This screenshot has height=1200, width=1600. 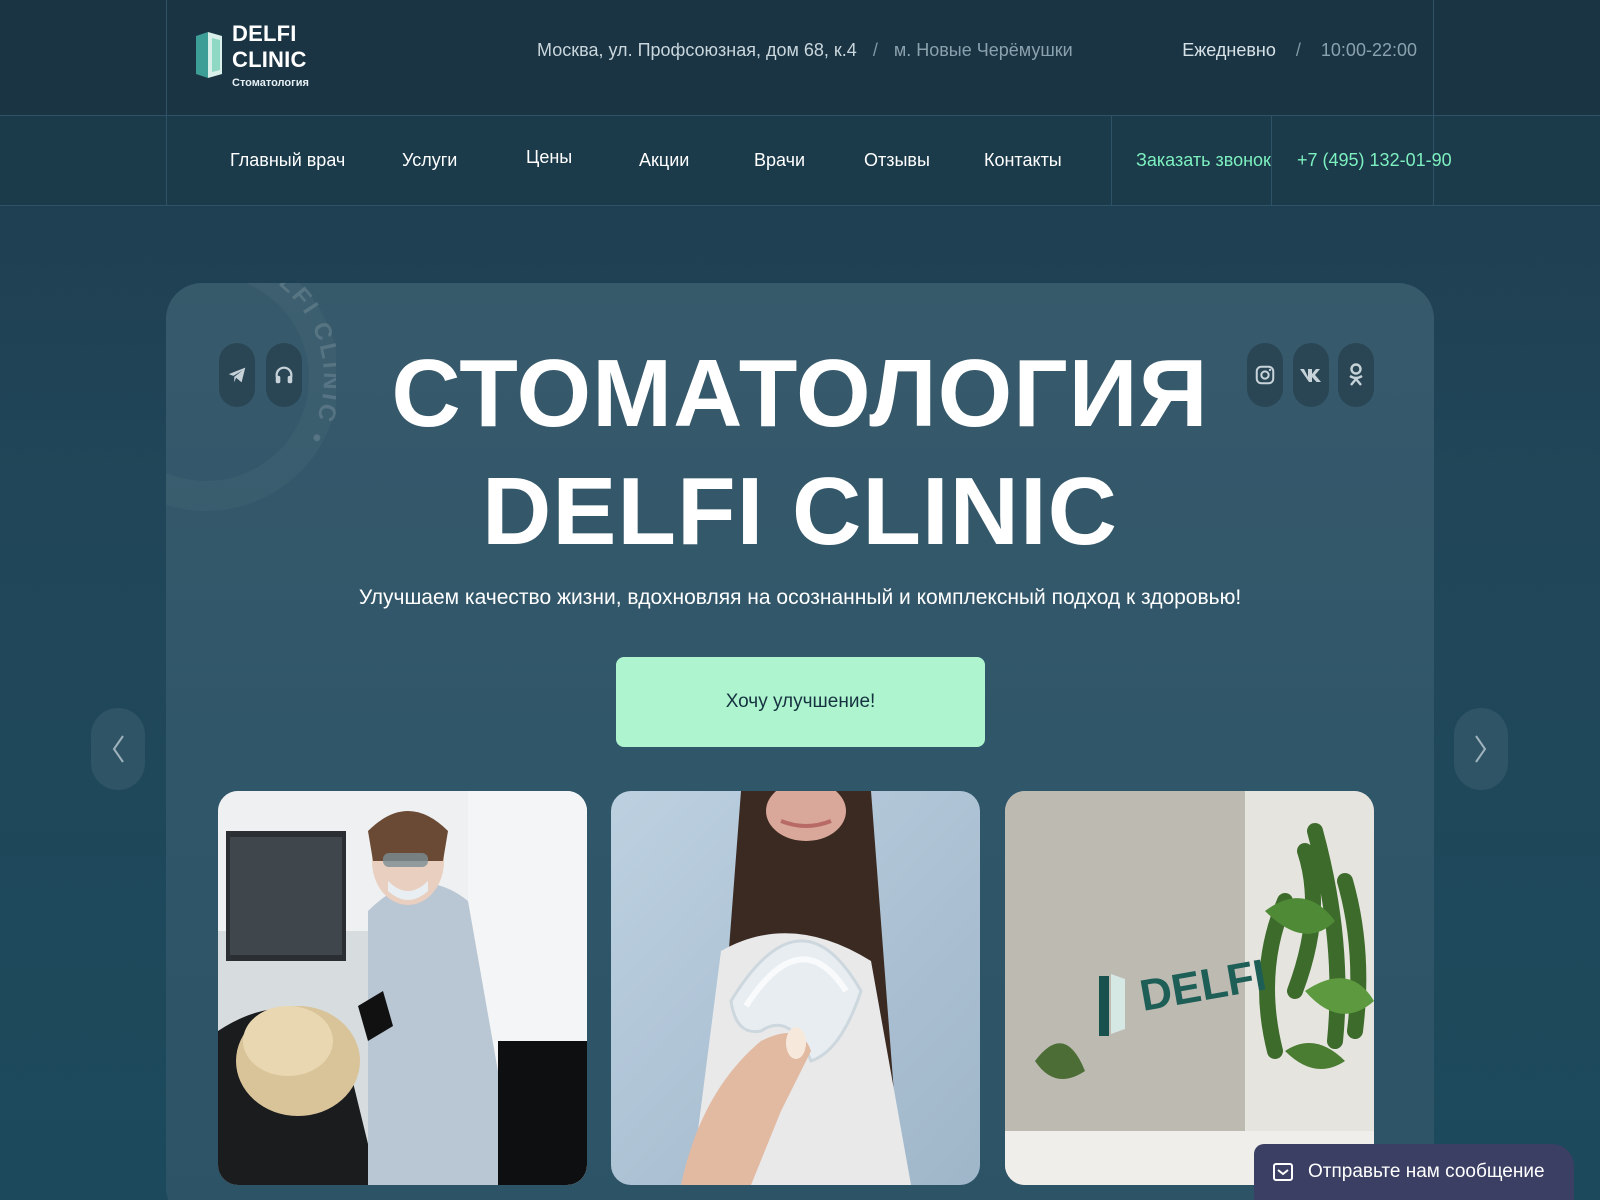 I want to click on hero-title-line1: СТОМАТОЛОГИЯ, so click(x=800, y=393).